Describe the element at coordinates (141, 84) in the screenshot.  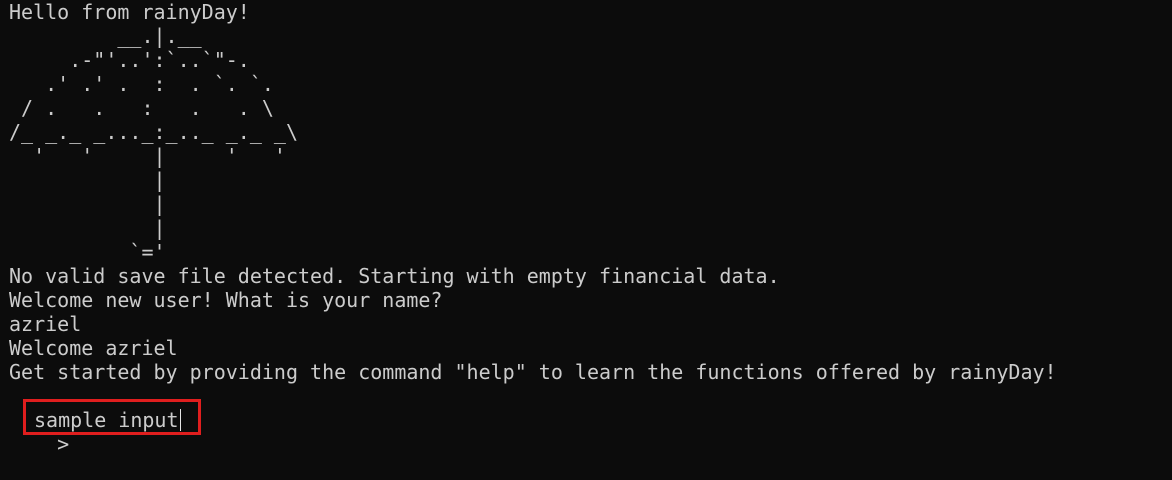
I see `ascii-art-line: .' .' . : . `. `.` at that location.